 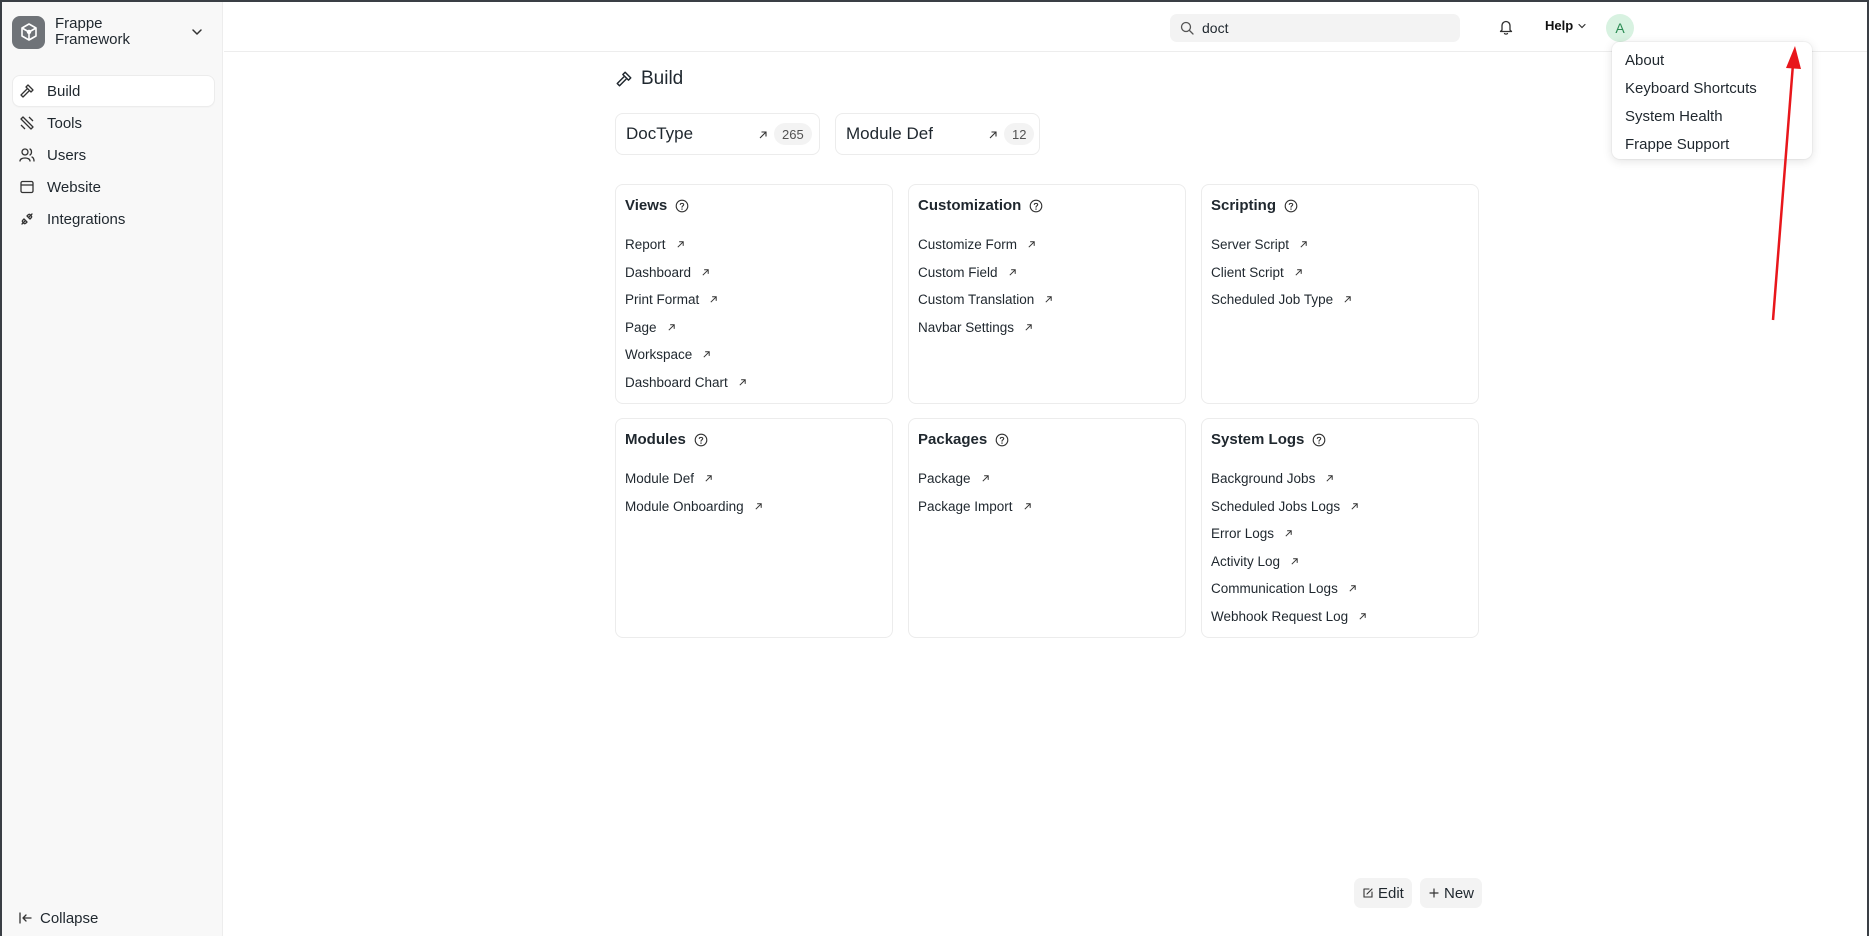 What do you see at coordinates (985, 328) in the screenshot?
I see `card-link: Navbar Settings` at bounding box center [985, 328].